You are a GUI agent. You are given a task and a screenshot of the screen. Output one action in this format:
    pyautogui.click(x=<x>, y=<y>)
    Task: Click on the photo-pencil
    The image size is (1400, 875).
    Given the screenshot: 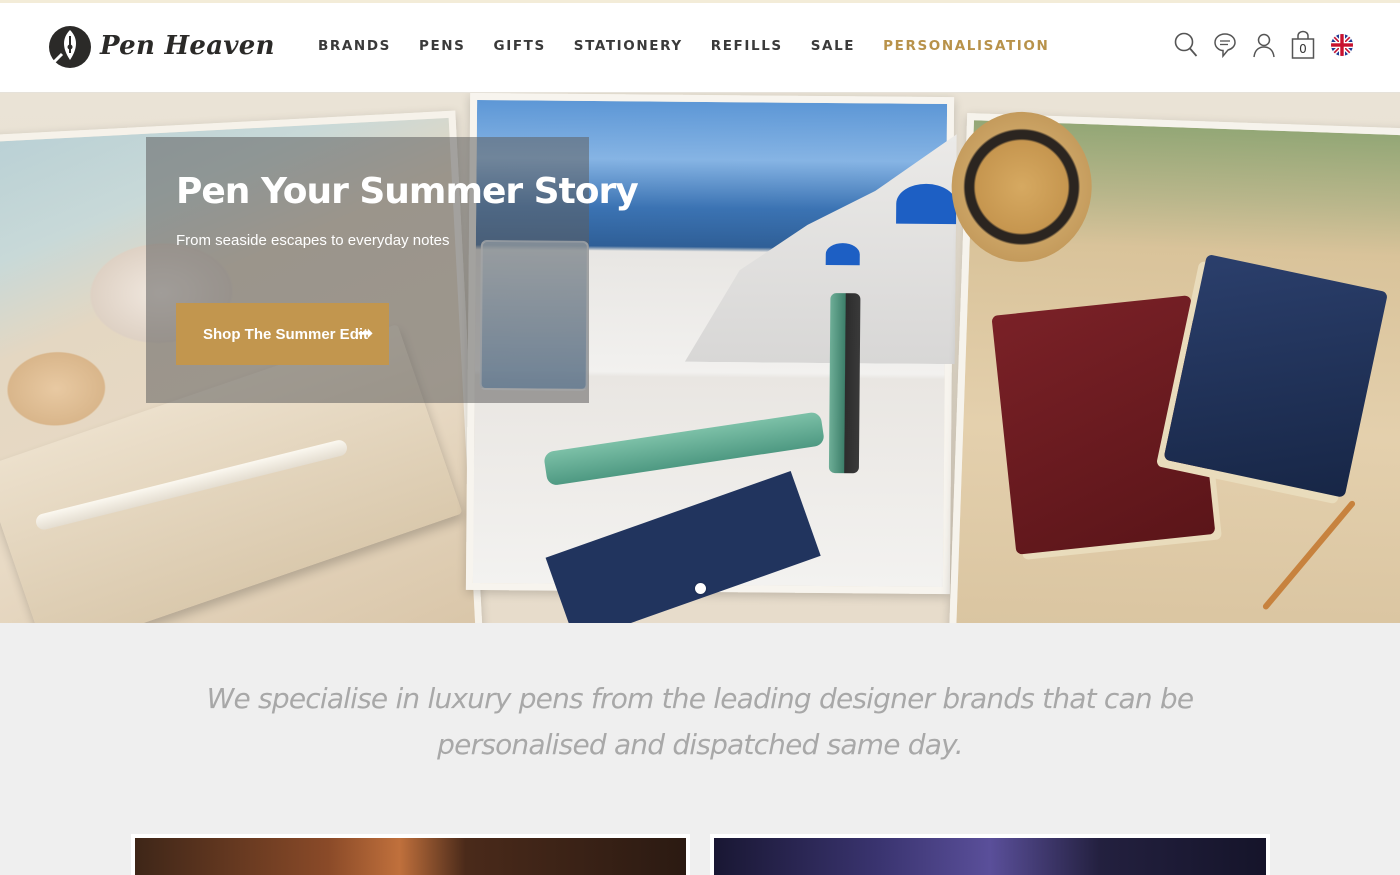 What is the action you would take?
    pyautogui.click(x=1309, y=555)
    